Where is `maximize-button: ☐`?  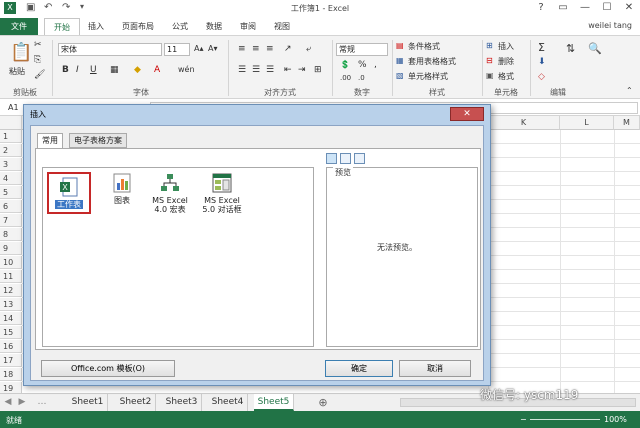
maximize-button: ☐ is located at coordinates (607, 8).